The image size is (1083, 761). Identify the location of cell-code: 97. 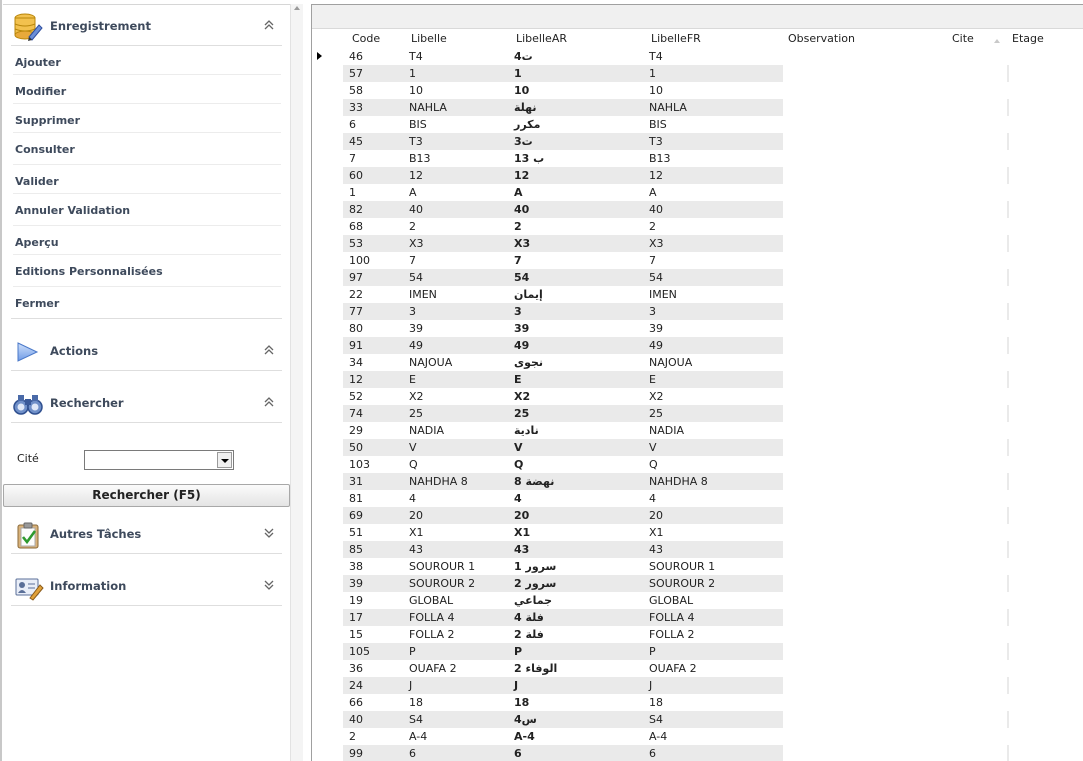
(356, 277).